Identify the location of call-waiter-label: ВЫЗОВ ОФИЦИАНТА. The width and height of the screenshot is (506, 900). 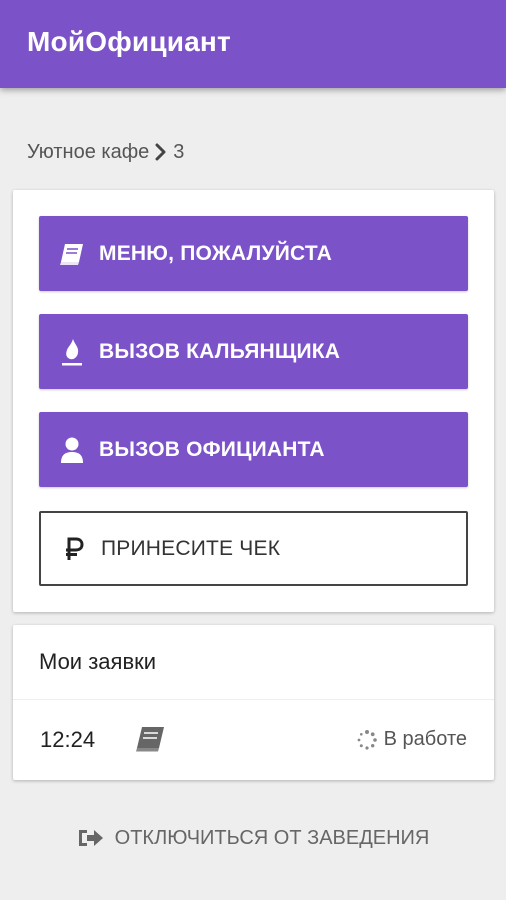
(212, 449).